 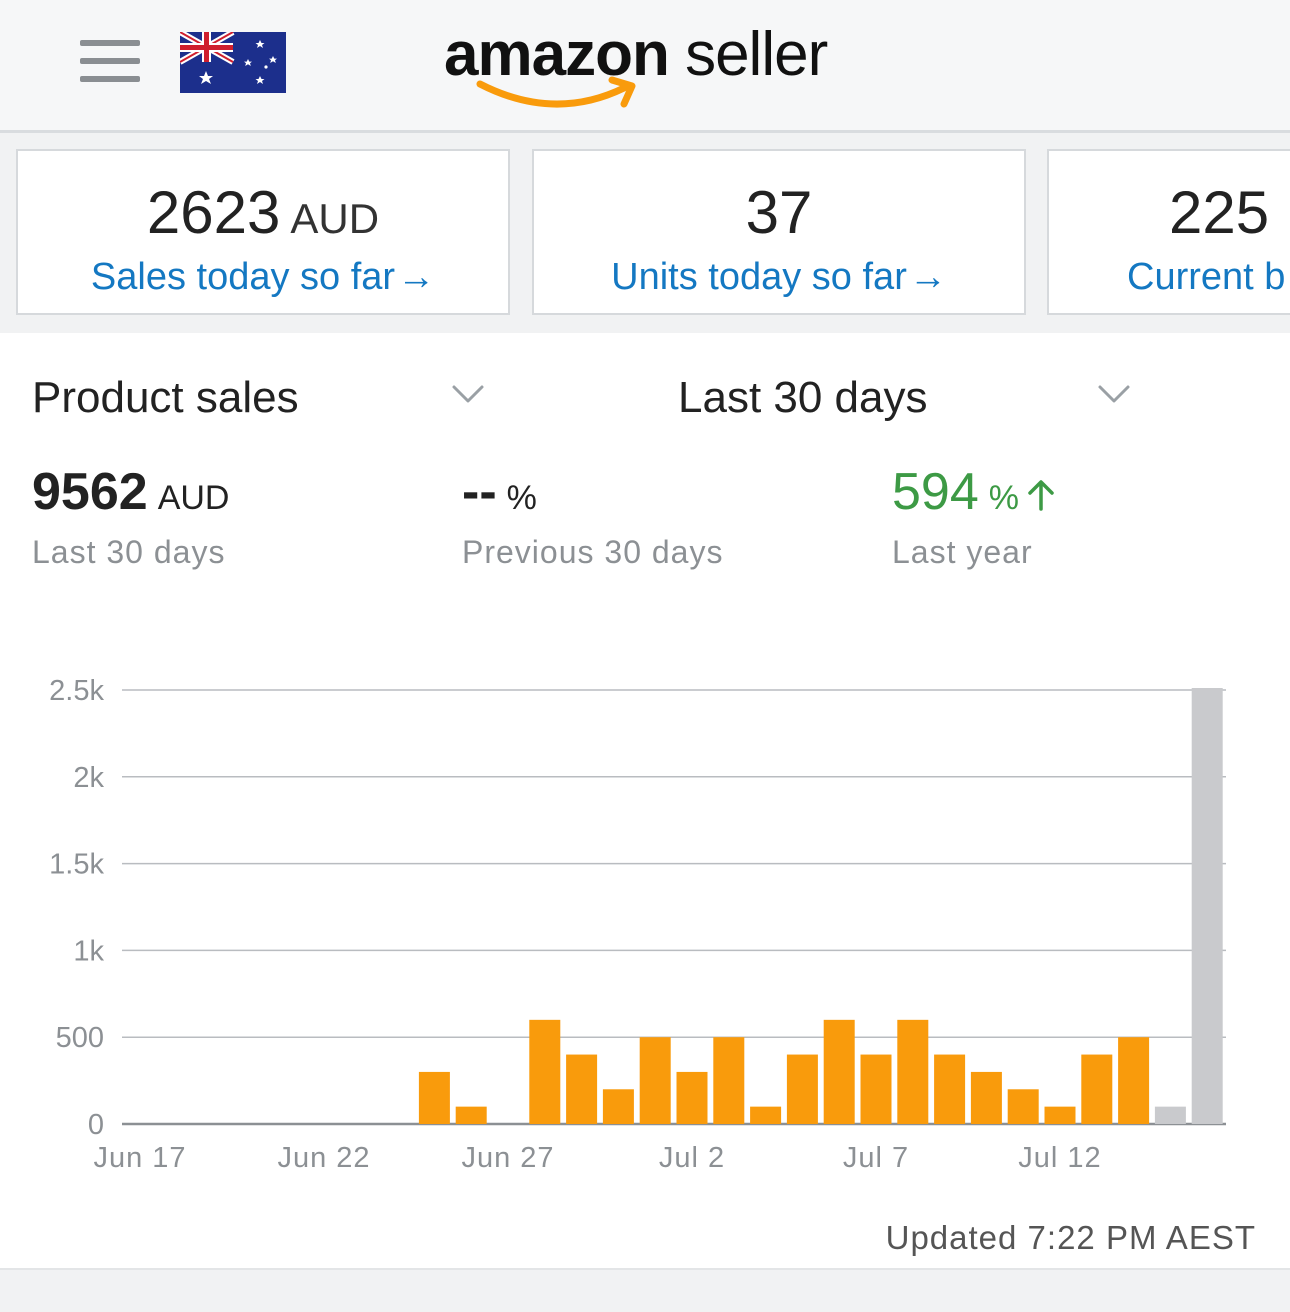 What do you see at coordinates (645, 1290) in the screenshot?
I see `footer-strip` at bounding box center [645, 1290].